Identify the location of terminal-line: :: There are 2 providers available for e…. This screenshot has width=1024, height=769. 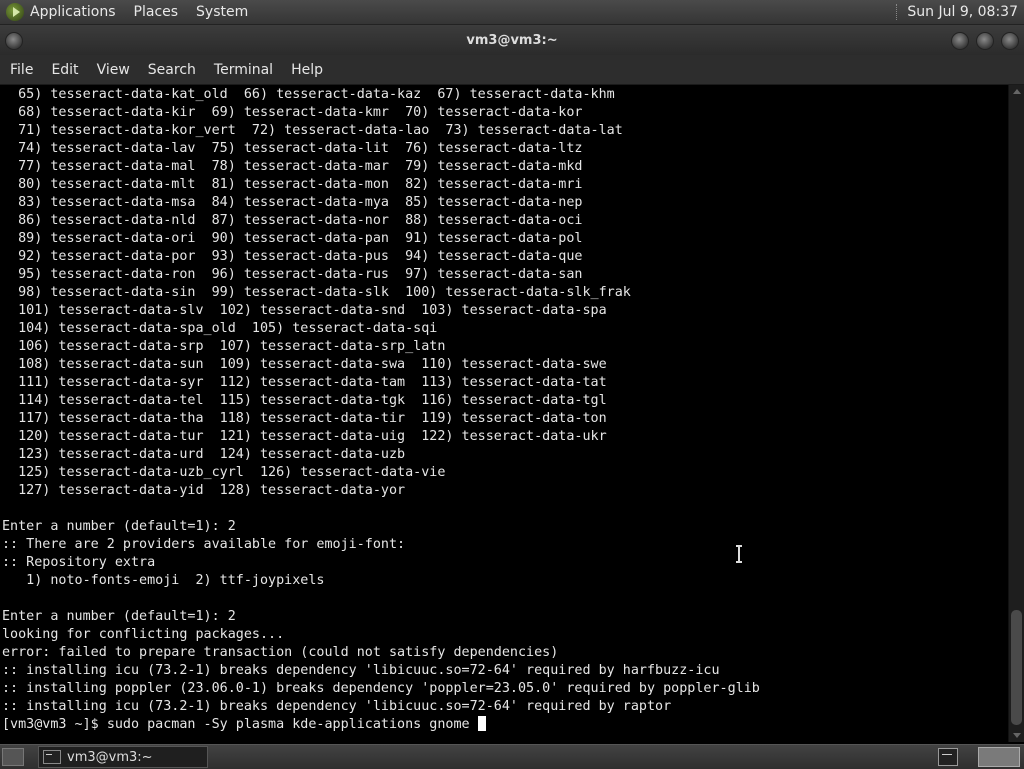
(204, 544).